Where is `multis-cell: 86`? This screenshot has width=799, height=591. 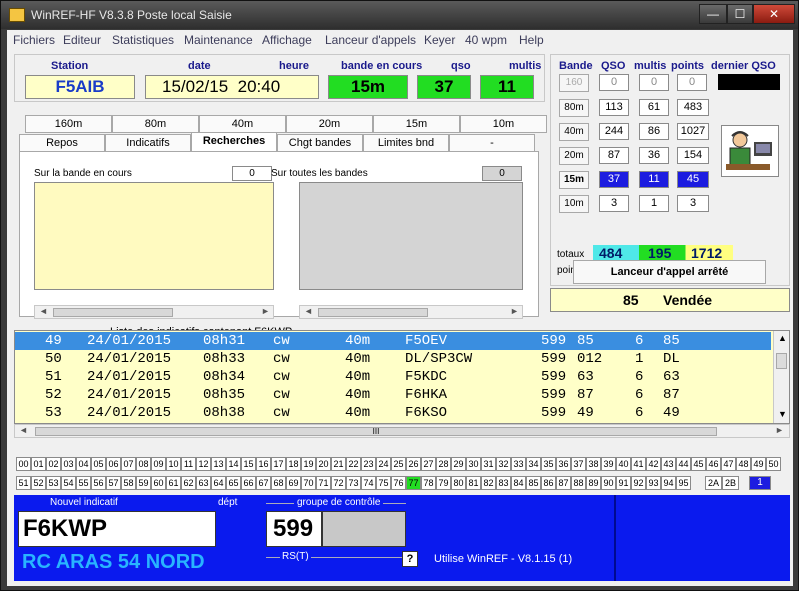
multis-cell: 86 is located at coordinates (654, 131).